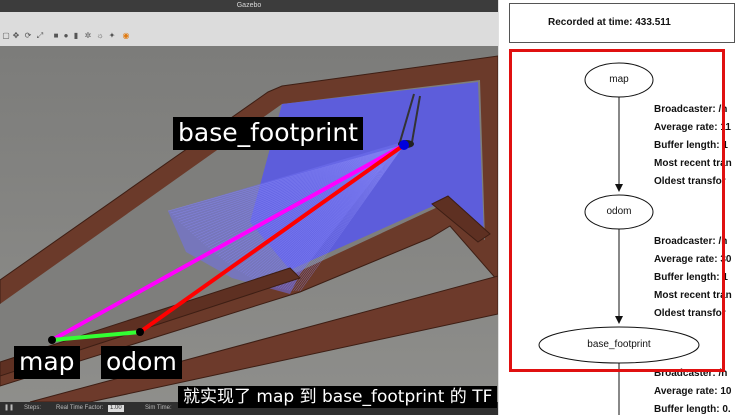 This screenshot has height=415, width=736. I want to click on window-title: Gazebo, so click(249, 6).